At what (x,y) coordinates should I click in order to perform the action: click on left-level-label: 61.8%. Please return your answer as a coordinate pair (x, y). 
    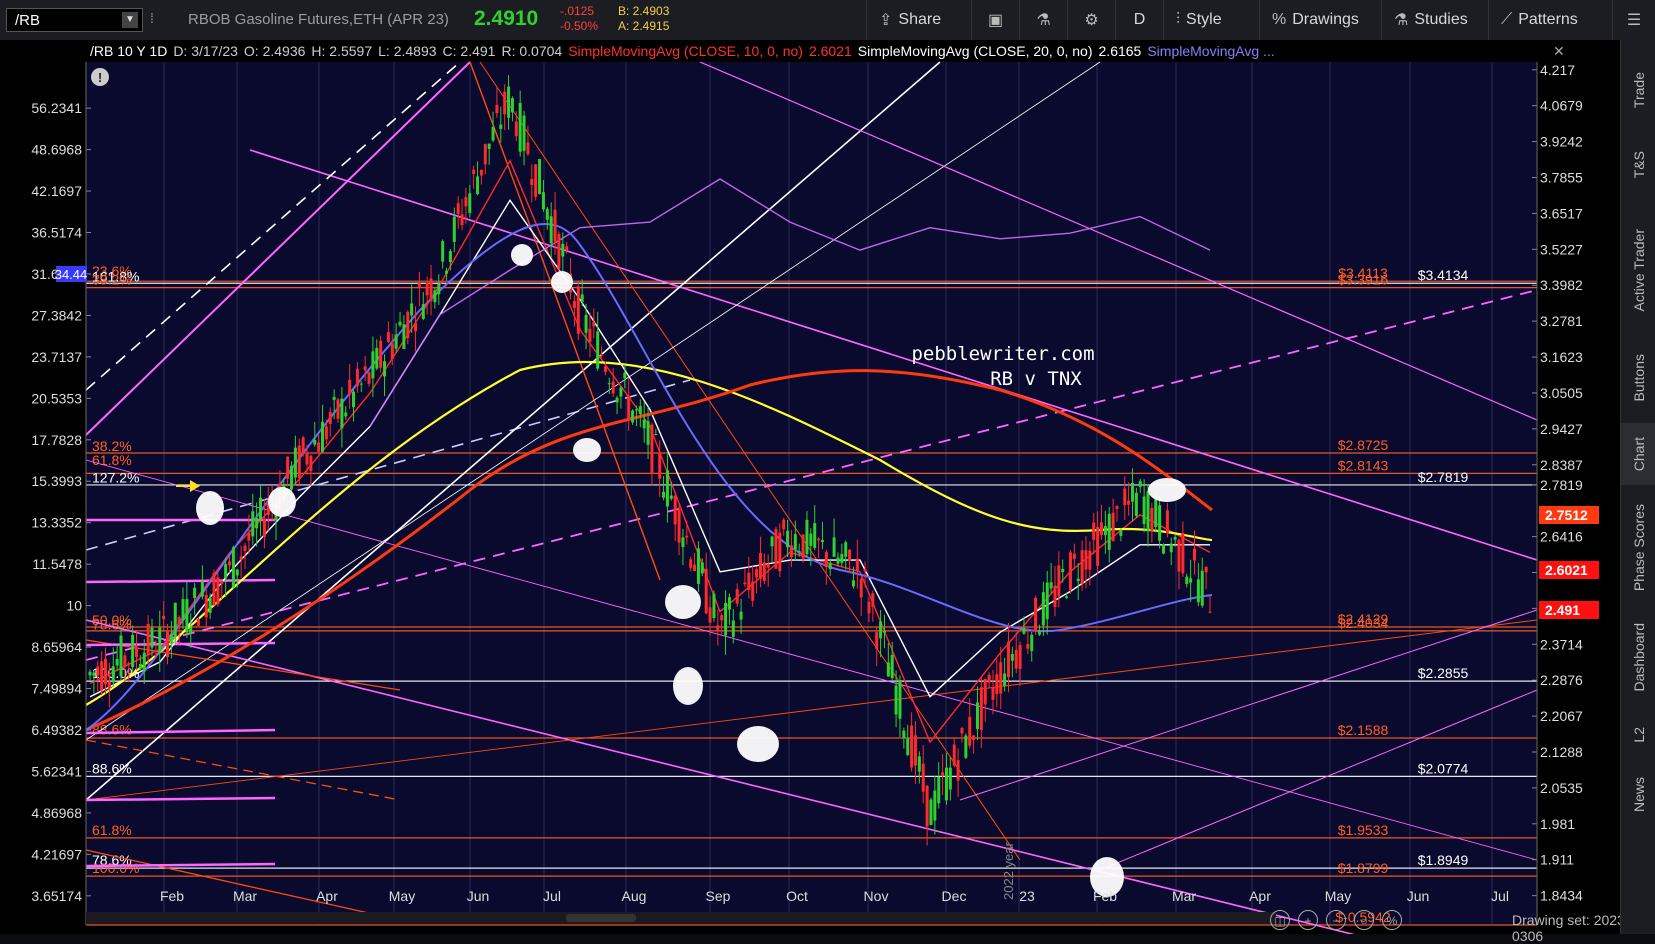
    Looking at the image, I should click on (112, 830).